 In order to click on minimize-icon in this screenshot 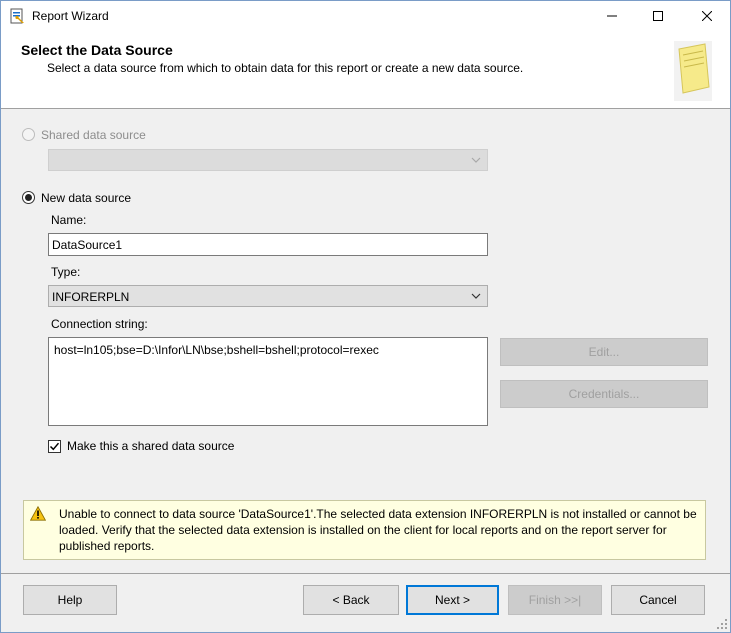, I will do `click(612, 16)`.